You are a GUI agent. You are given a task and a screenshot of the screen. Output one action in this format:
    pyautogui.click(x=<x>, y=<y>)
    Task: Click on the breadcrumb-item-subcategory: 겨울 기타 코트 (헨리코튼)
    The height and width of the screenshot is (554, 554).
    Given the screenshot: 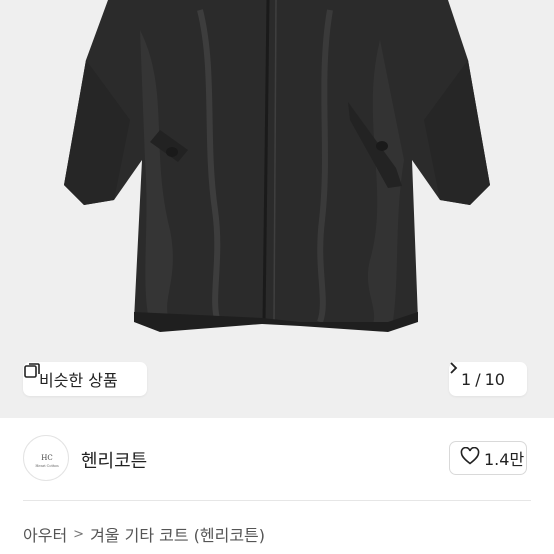 What is the action you would take?
    pyautogui.click(x=177, y=534)
    